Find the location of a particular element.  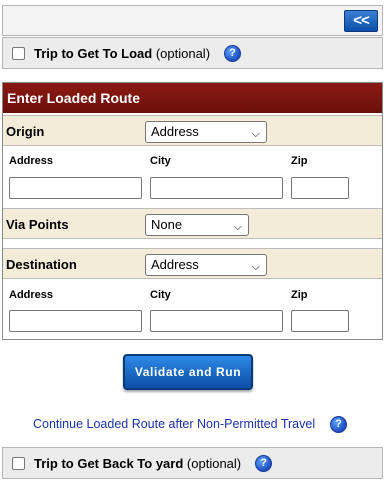

top-toolbar: << is located at coordinates (192, 20).